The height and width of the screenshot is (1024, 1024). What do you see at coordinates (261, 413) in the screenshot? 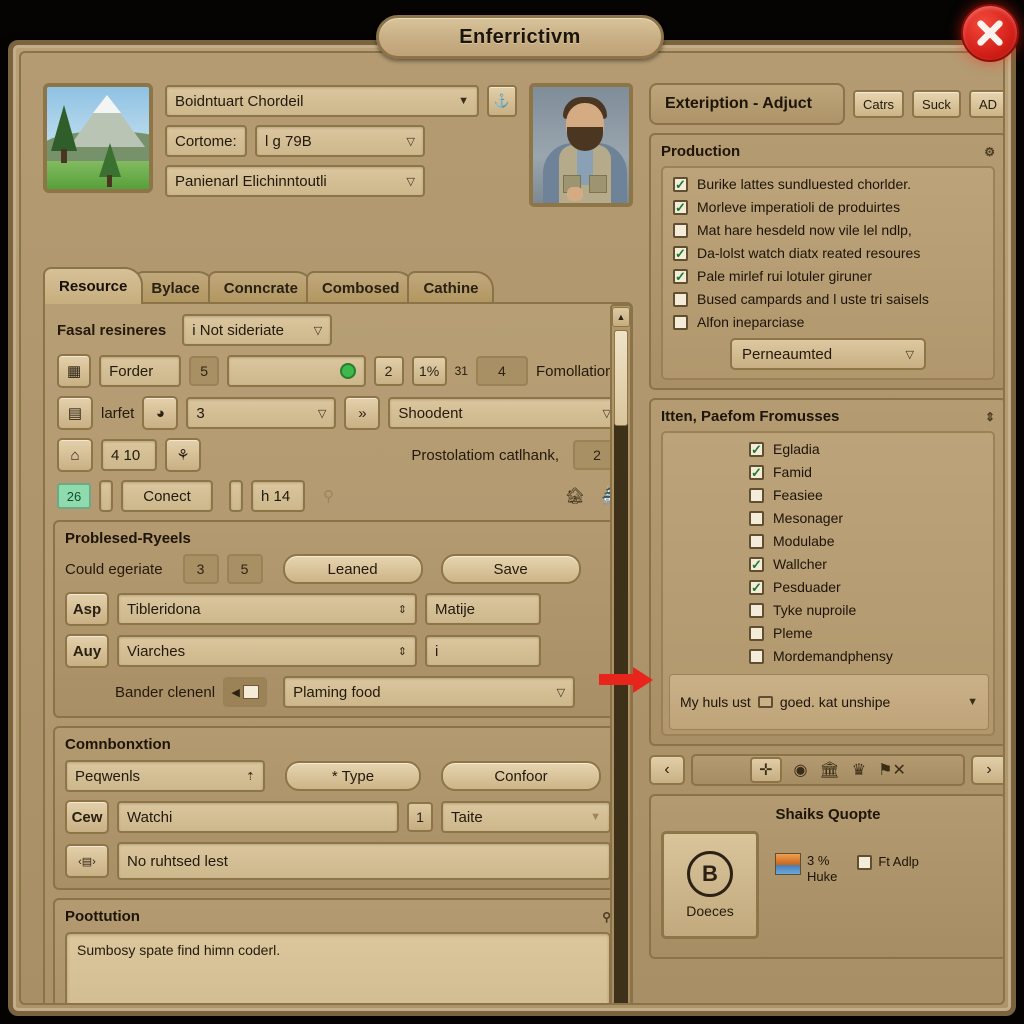
I see `qty-dropdown: 3 ▽` at bounding box center [261, 413].